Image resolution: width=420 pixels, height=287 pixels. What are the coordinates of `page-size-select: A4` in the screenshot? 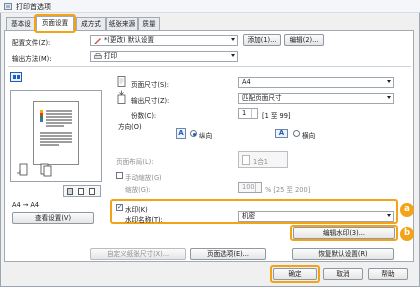 It's located at (316, 82).